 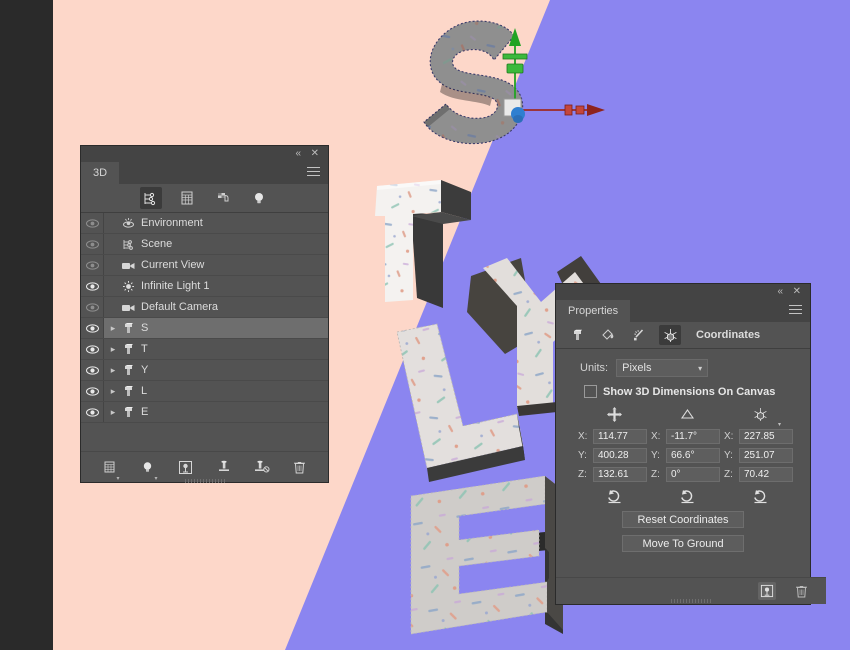 What do you see at coordinates (110, 470) in the screenshot?
I see `add-mesh-icon: ▾` at bounding box center [110, 470].